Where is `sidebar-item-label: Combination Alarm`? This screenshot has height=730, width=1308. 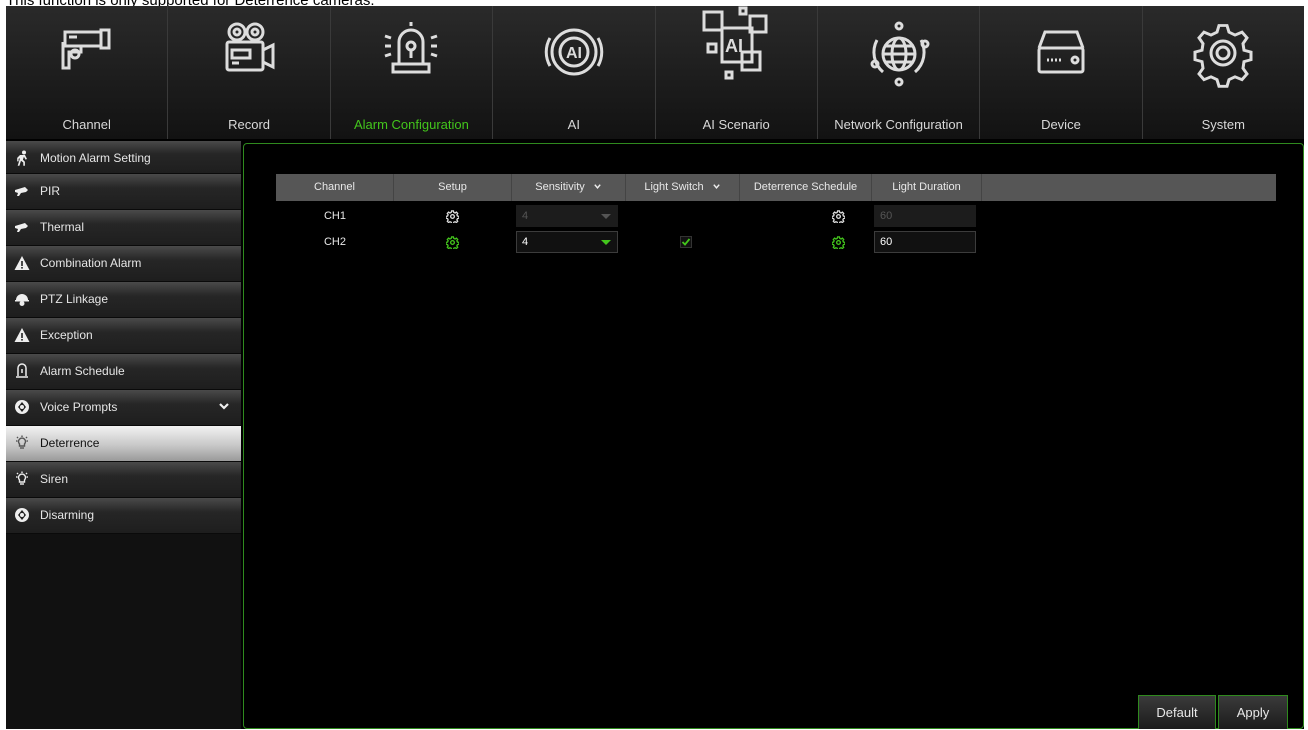
sidebar-item-label: Combination Alarm is located at coordinates (91, 263).